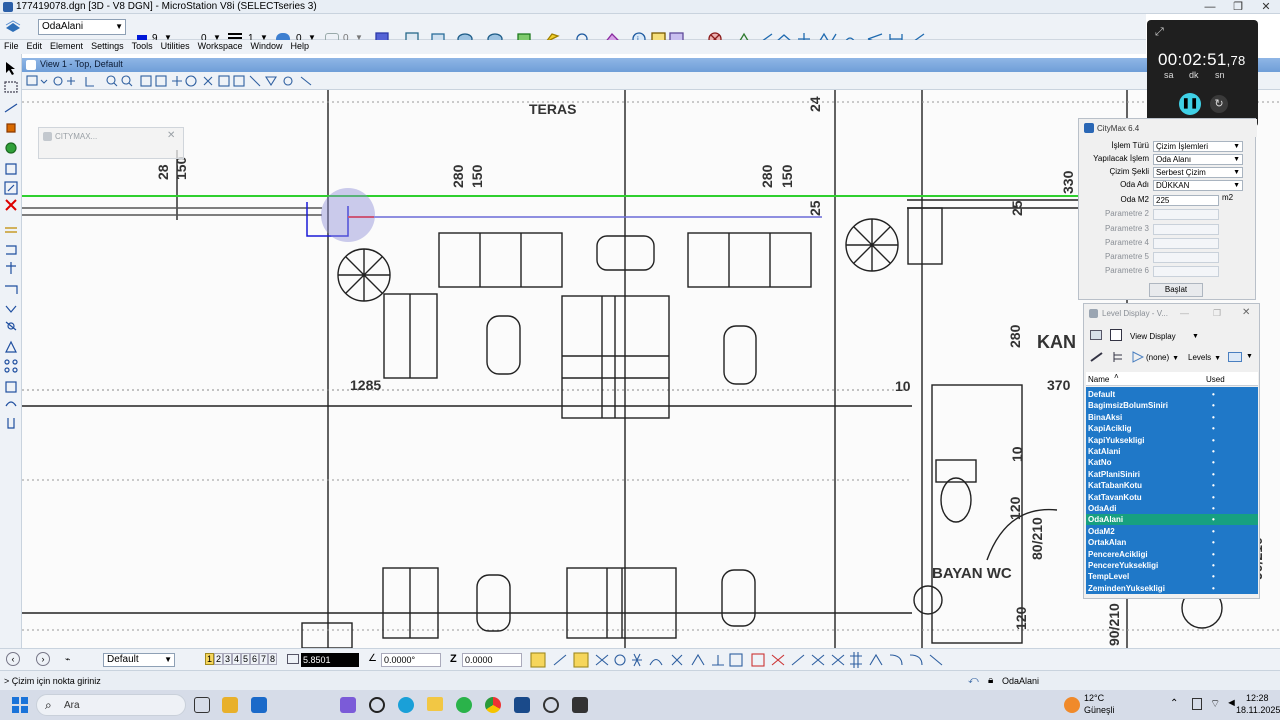 The image size is (1280, 720). I want to click on menu-element: Element, so click(66, 45).